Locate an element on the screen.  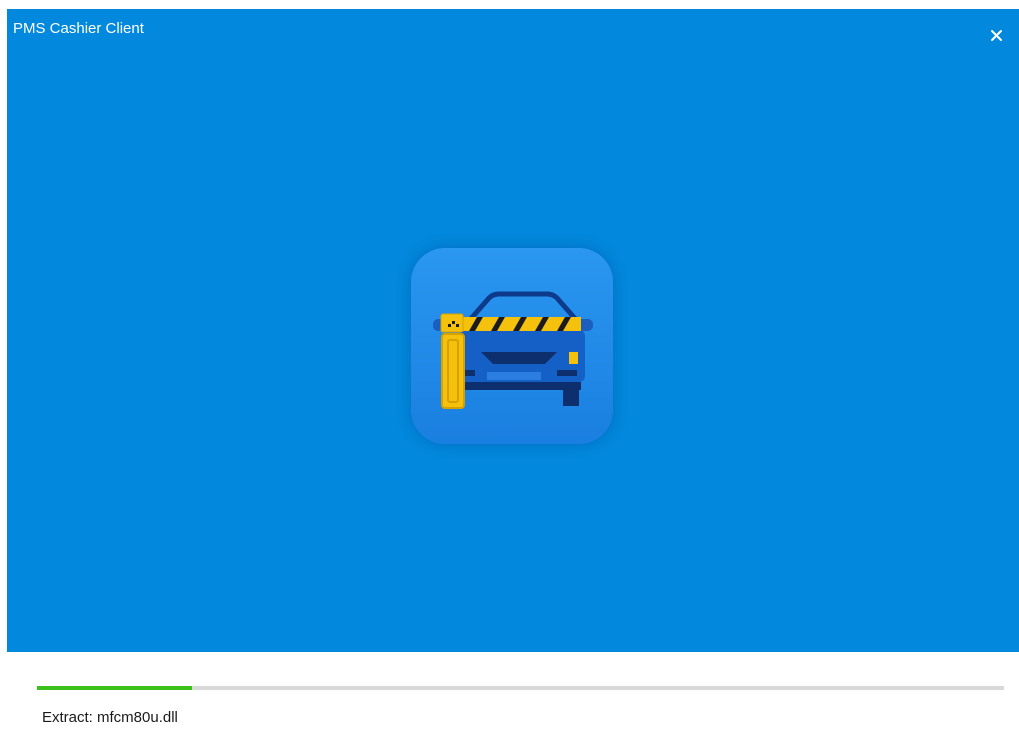
close-icon is located at coordinates (996, 35).